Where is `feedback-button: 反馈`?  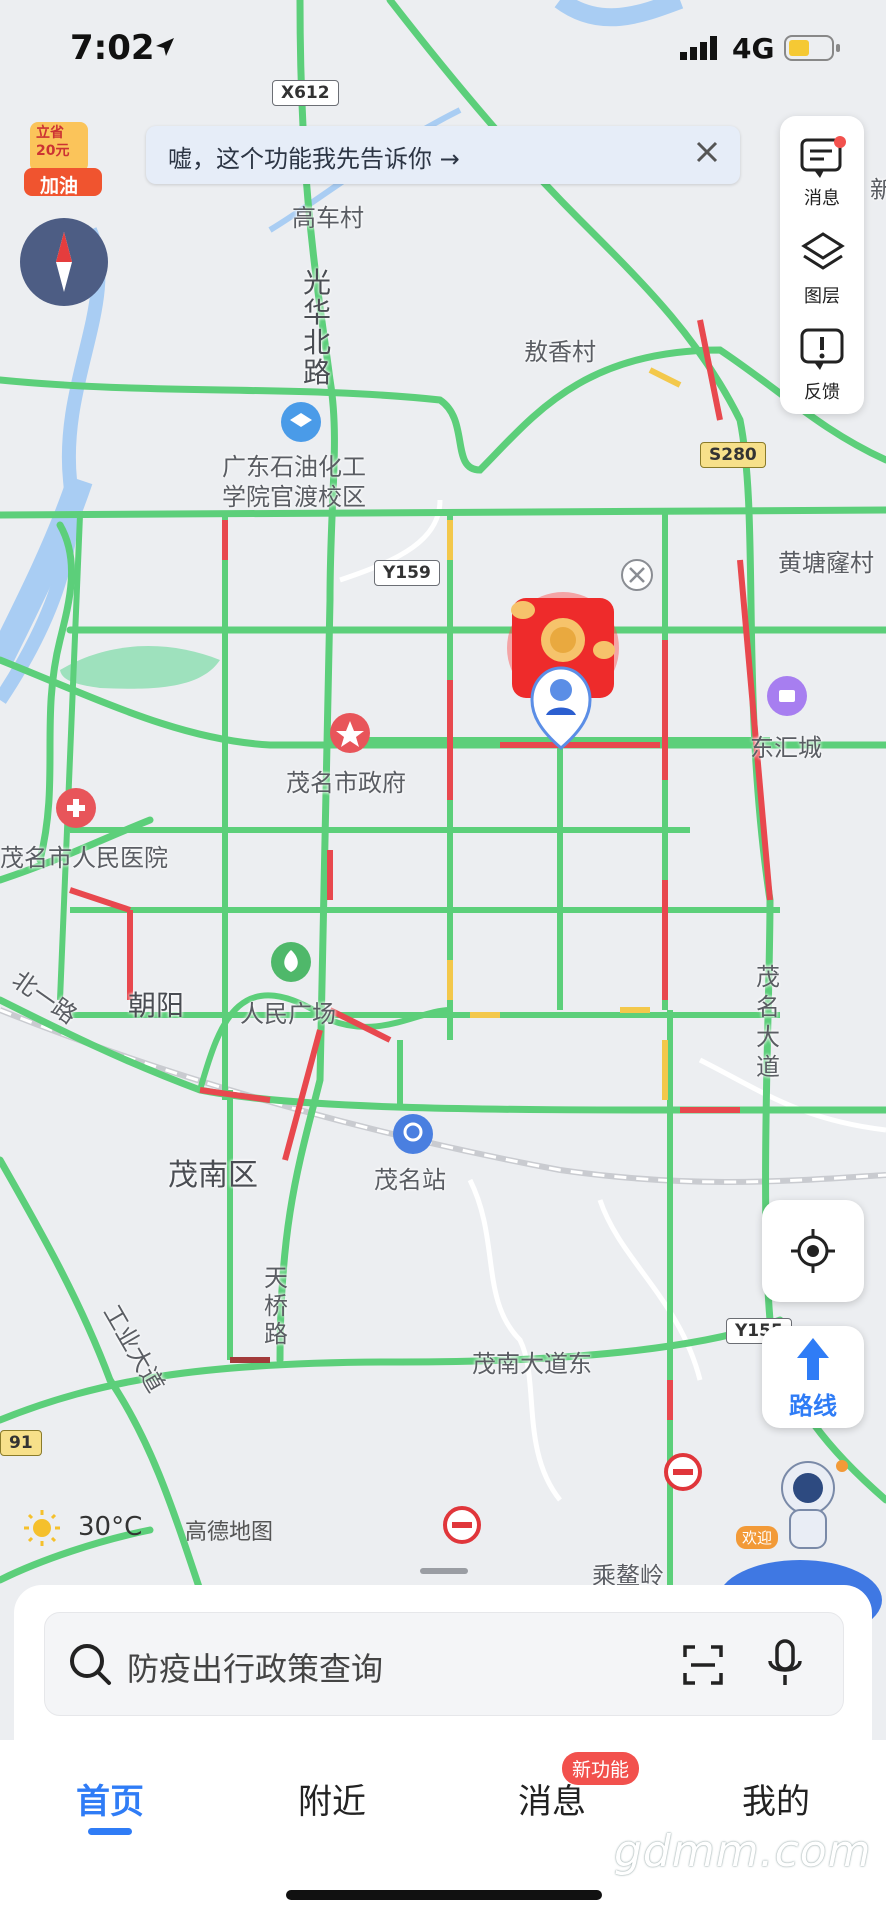 feedback-button: 反馈 is located at coordinates (822, 364).